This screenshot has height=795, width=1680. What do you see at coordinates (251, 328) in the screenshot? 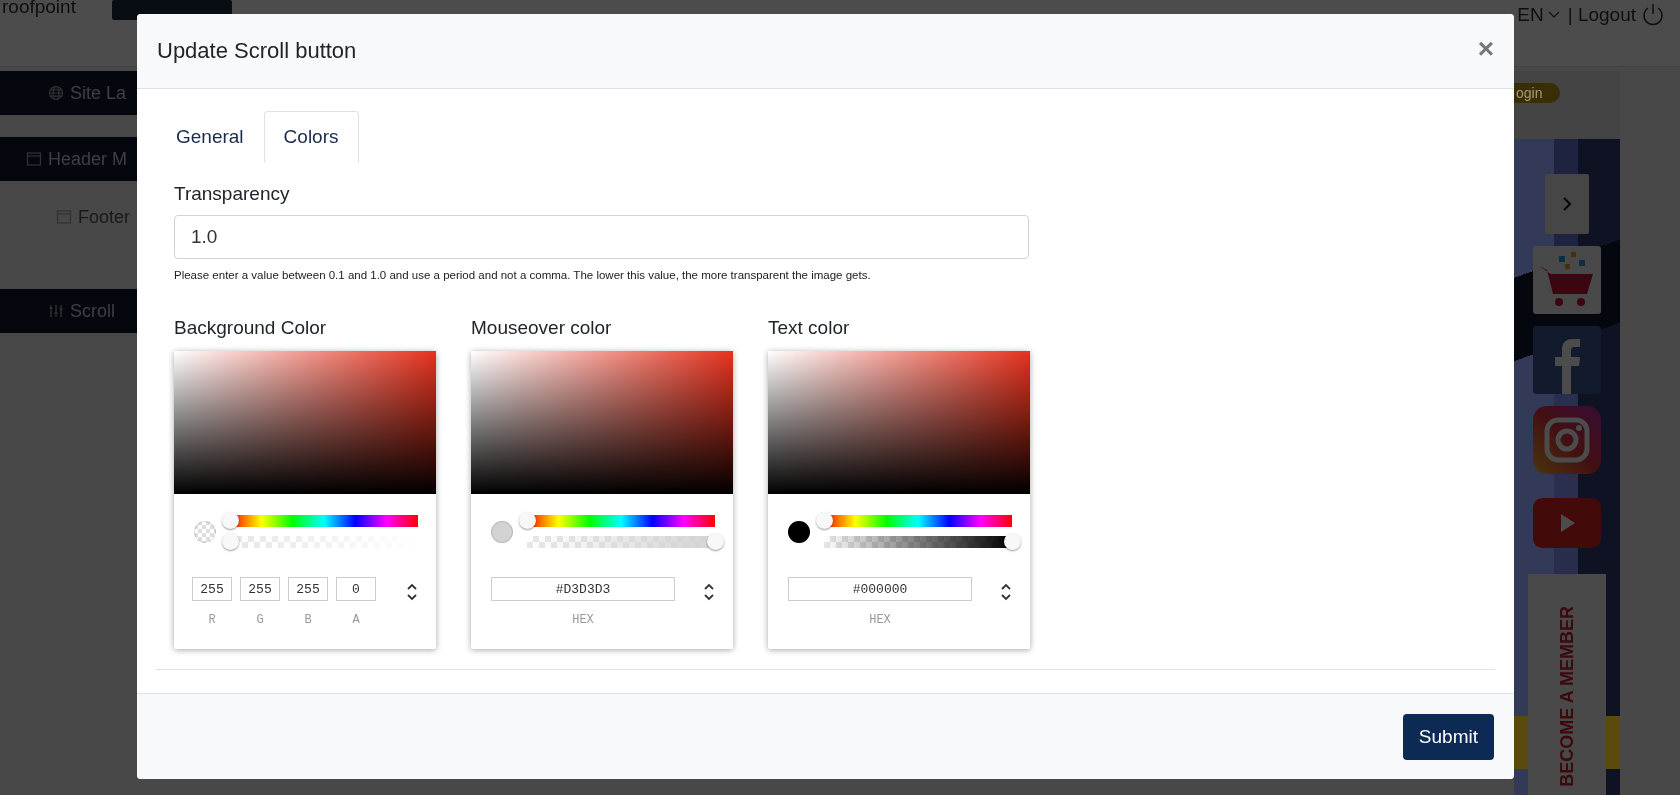
I see `color-label: Background Color` at bounding box center [251, 328].